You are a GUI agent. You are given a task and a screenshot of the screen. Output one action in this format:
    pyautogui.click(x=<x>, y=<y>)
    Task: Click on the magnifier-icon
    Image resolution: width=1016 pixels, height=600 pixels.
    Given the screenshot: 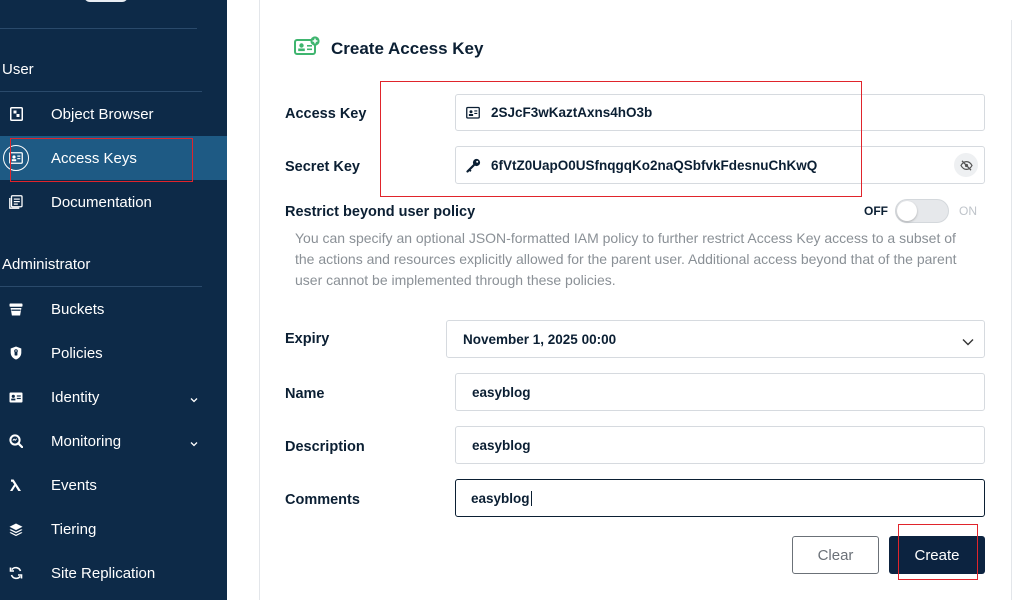 What is the action you would take?
    pyautogui.click(x=16, y=441)
    